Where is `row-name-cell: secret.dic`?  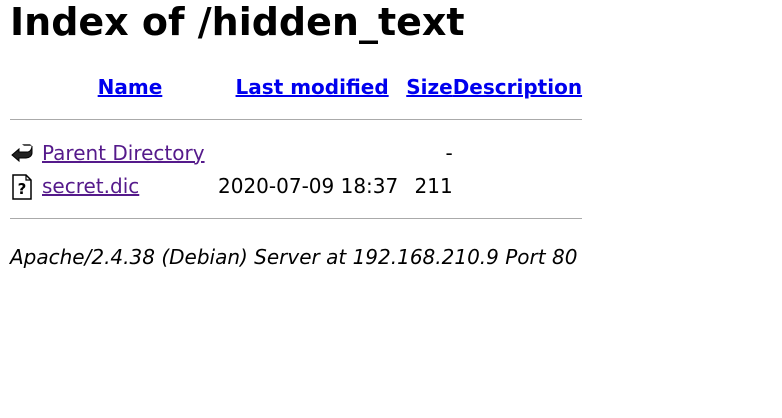
row-name-cell: secret.dic is located at coordinates (130, 185).